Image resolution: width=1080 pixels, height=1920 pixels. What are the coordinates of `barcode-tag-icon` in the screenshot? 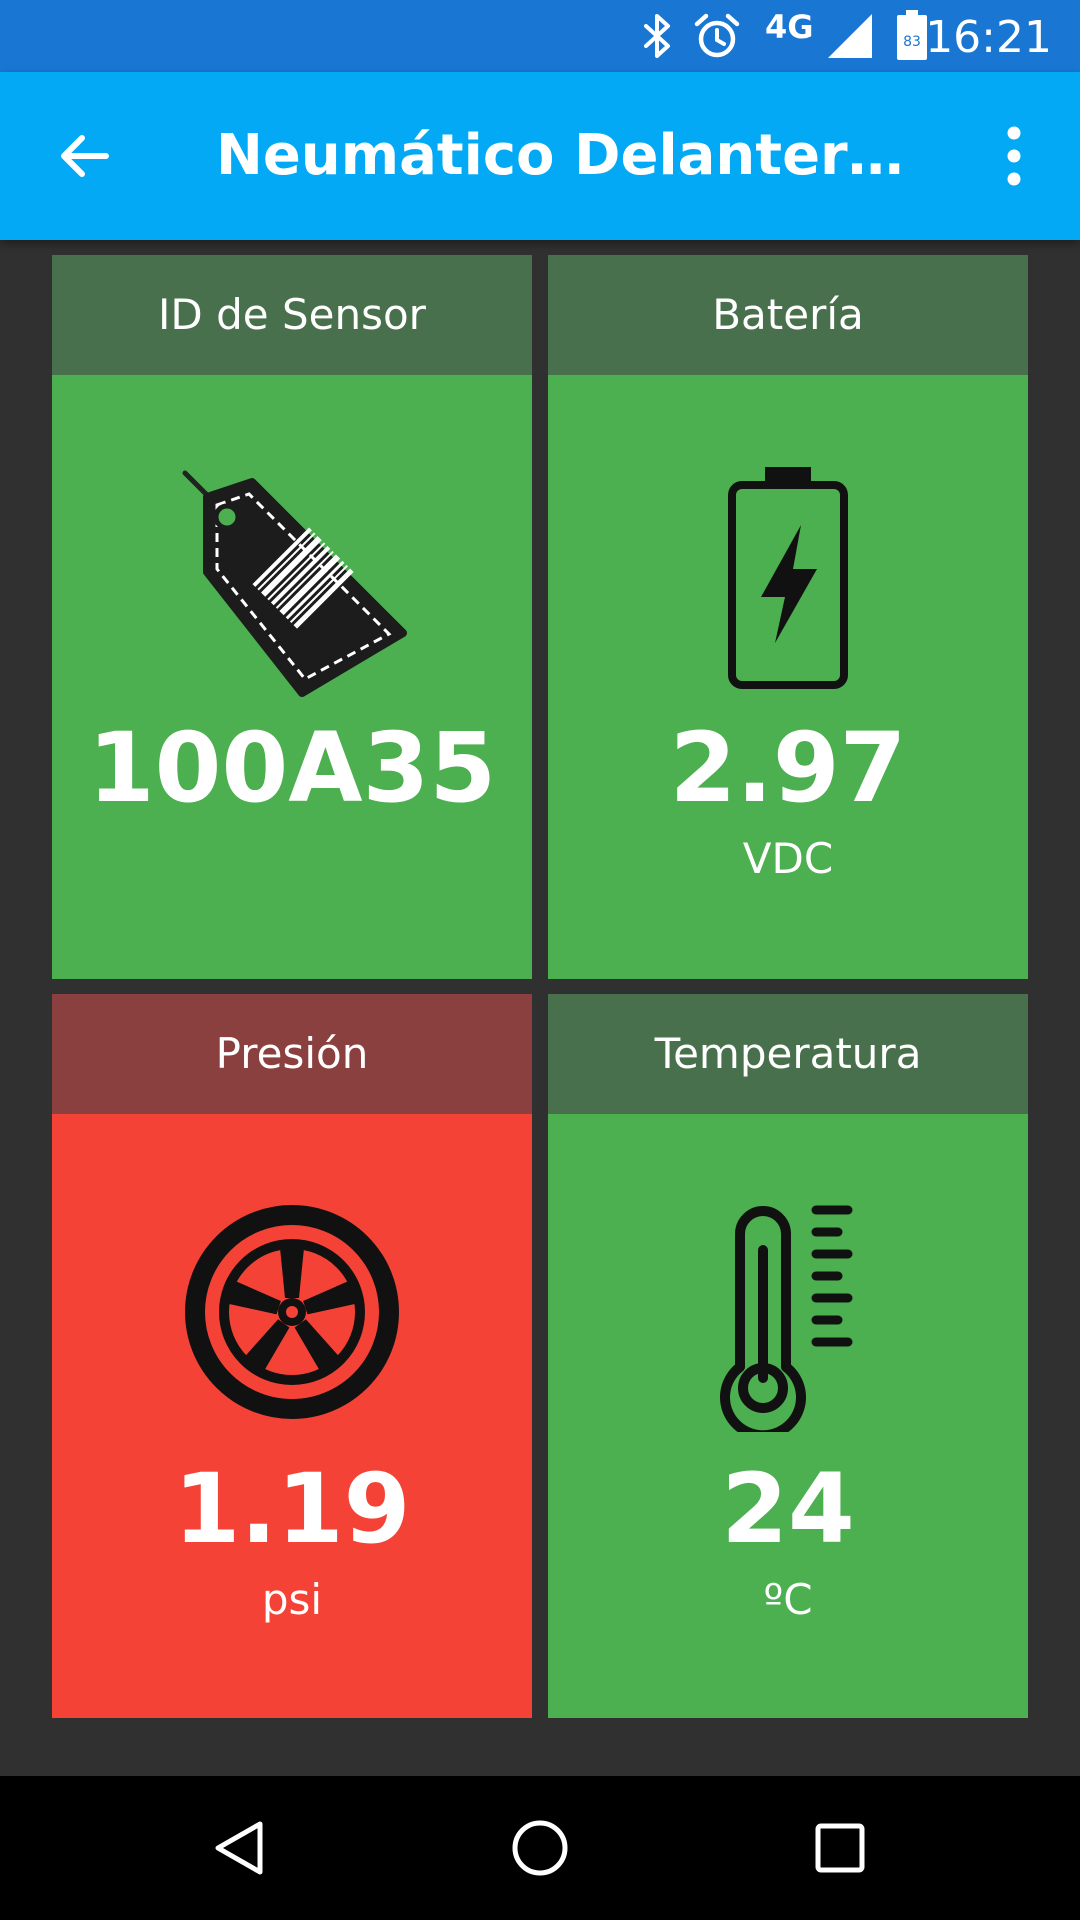 It's located at (292, 584).